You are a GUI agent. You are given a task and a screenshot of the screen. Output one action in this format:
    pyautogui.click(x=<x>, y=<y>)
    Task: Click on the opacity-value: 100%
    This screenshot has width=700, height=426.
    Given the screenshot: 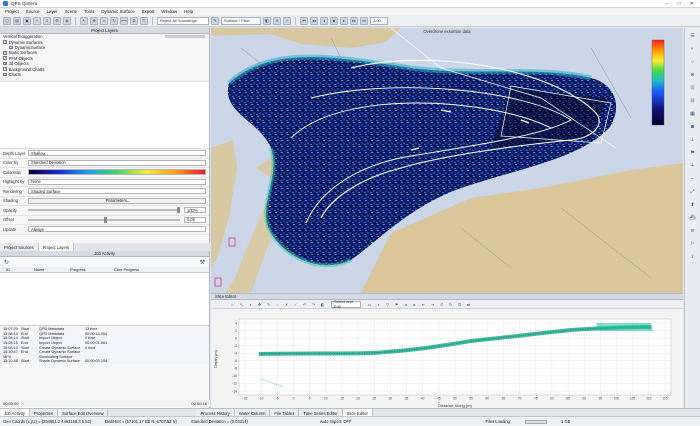 What is the action you would take?
    pyautogui.click(x=195, y=210)
    